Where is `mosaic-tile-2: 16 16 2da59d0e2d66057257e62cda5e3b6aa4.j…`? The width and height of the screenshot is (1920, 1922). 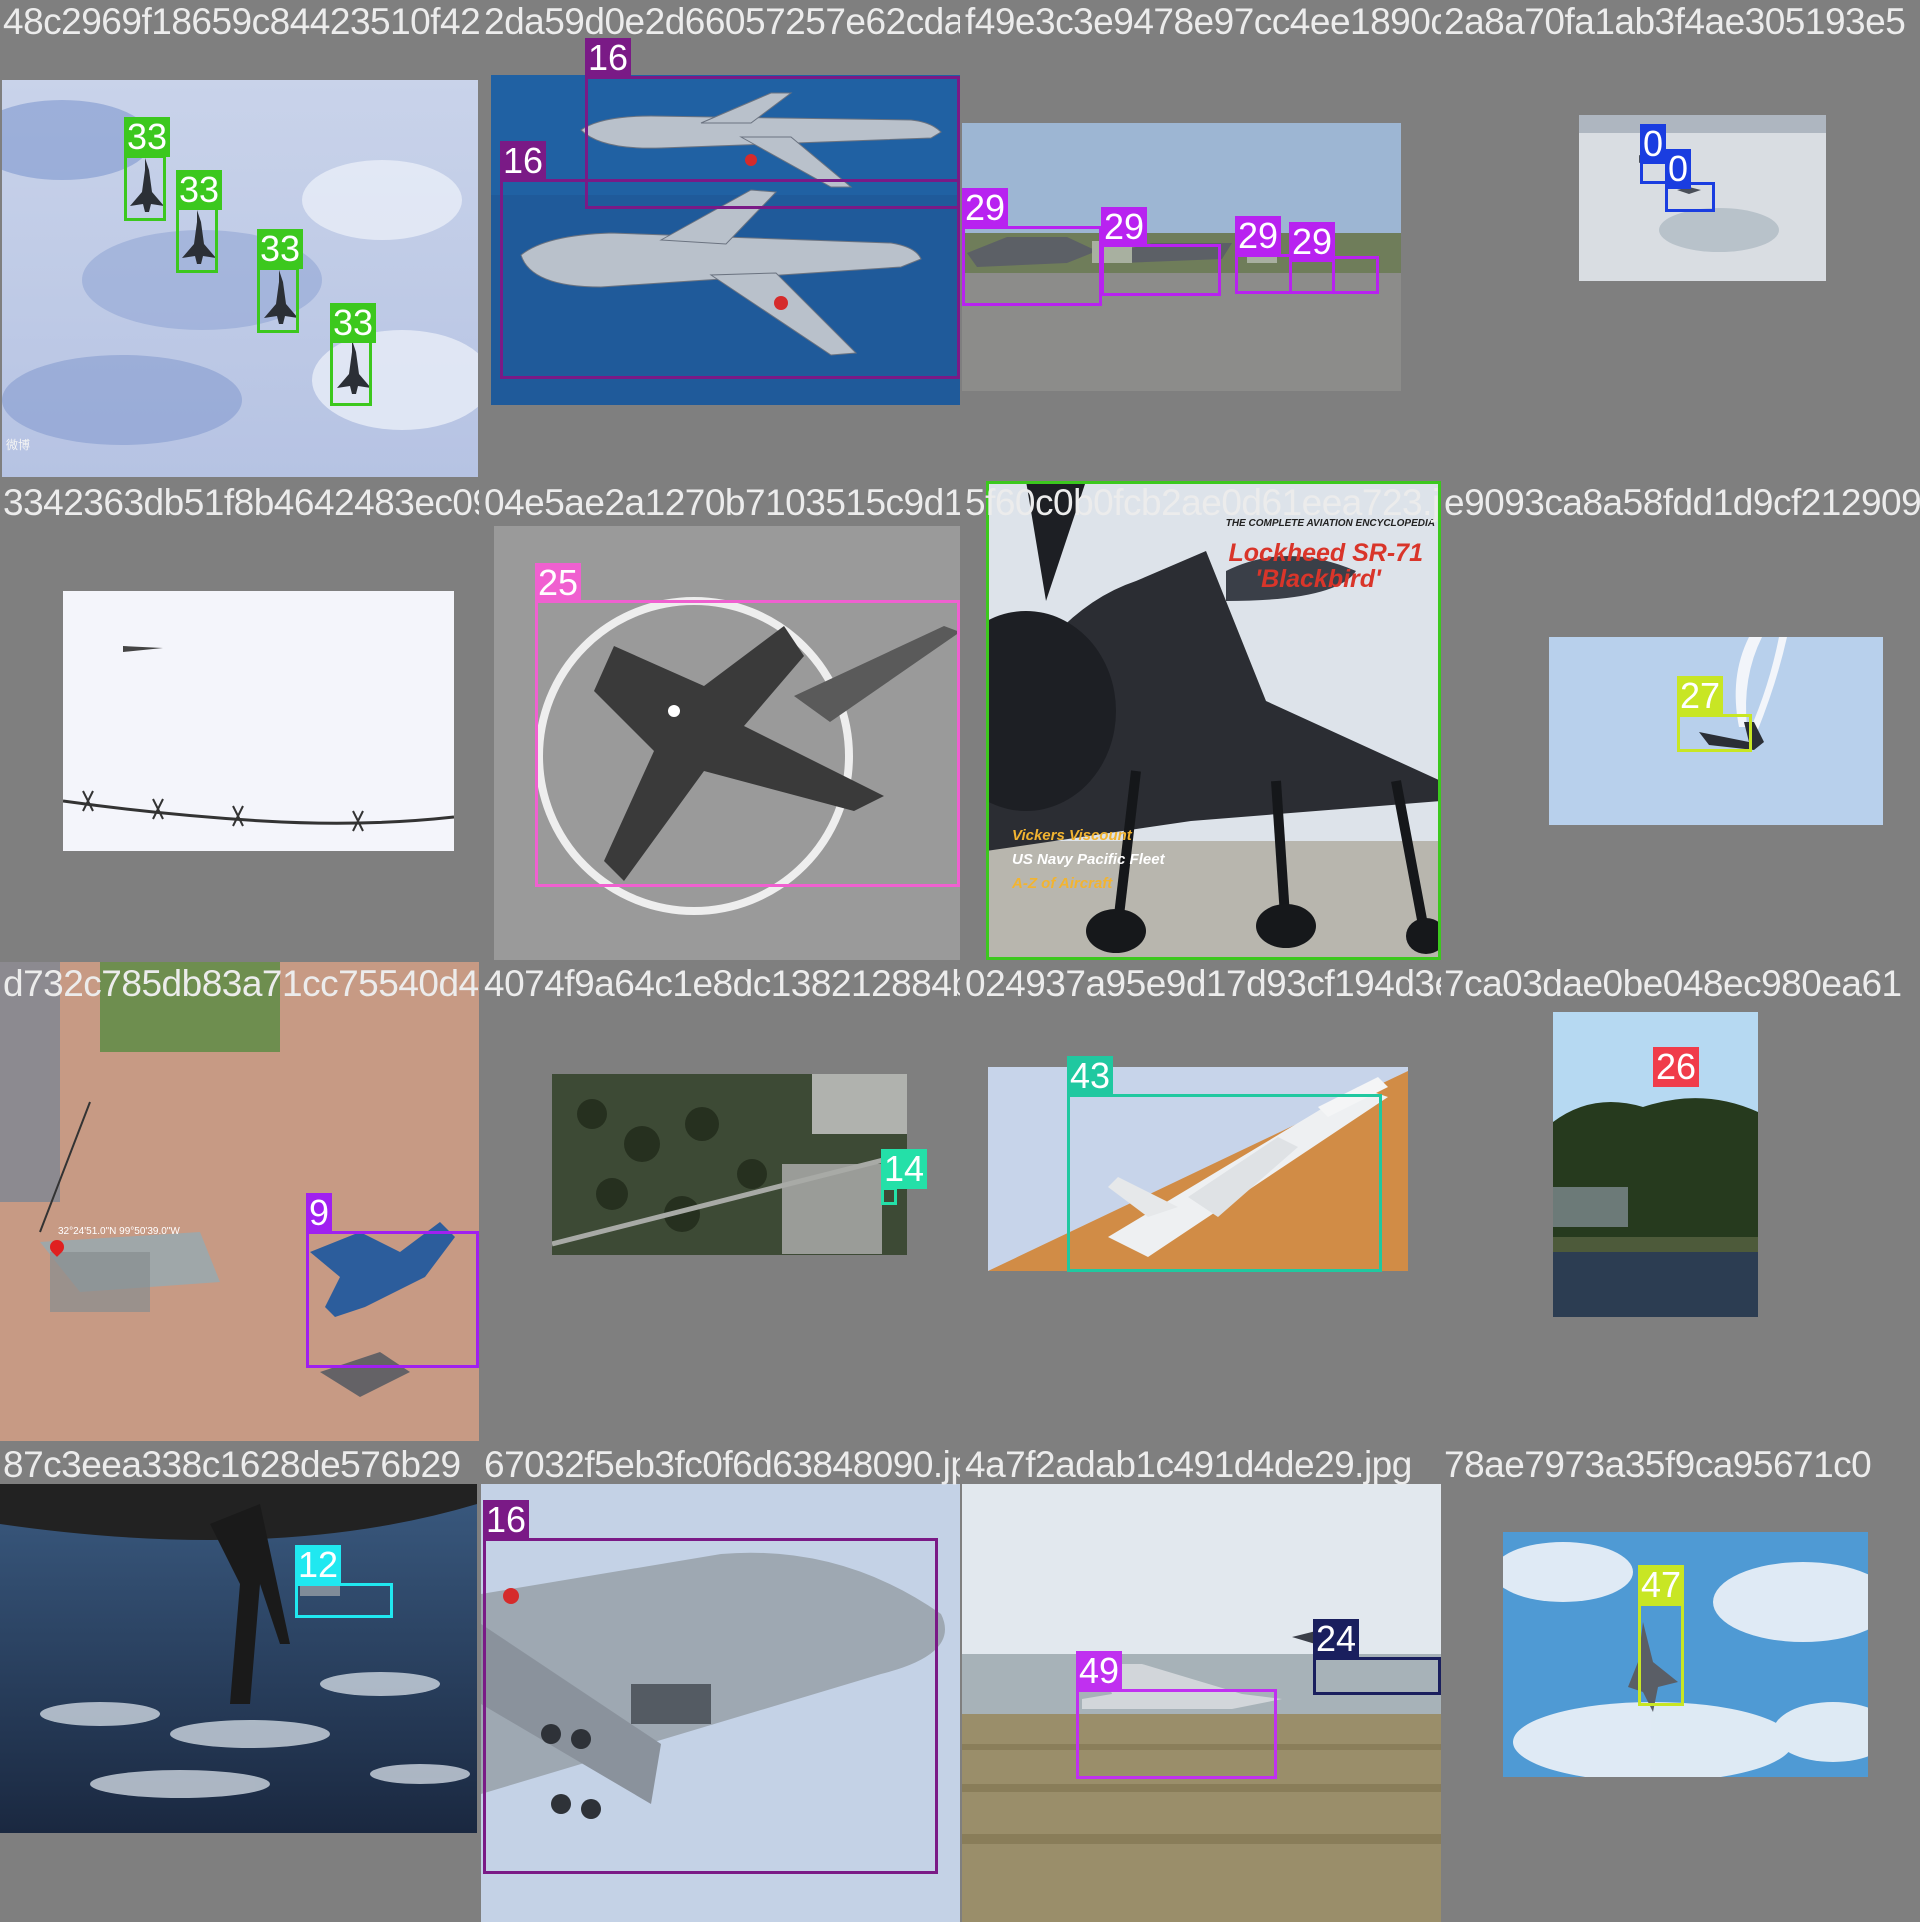 mosaic-tile-2: 16 16 2da59d0e2d66057257e62cda5e3b6aa4.j… is located at coordinates (720, 239).